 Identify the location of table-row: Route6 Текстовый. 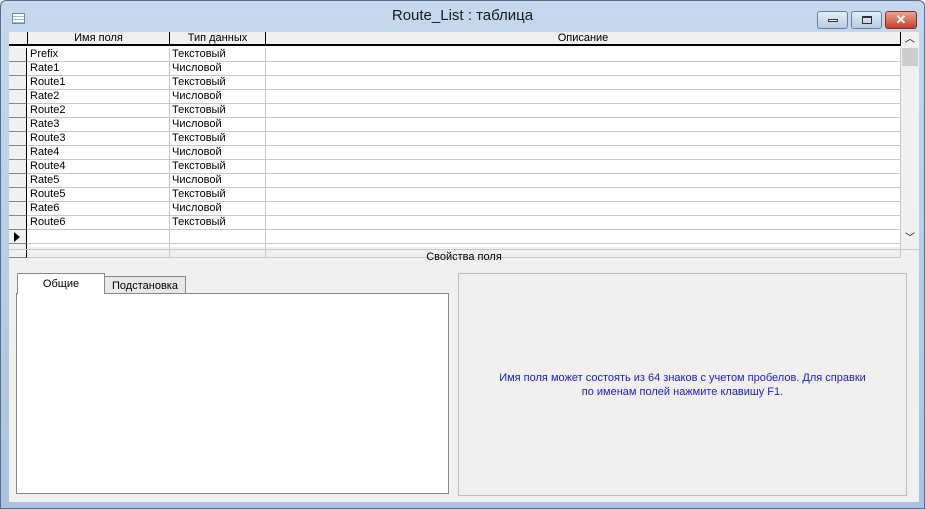
(455, 223).